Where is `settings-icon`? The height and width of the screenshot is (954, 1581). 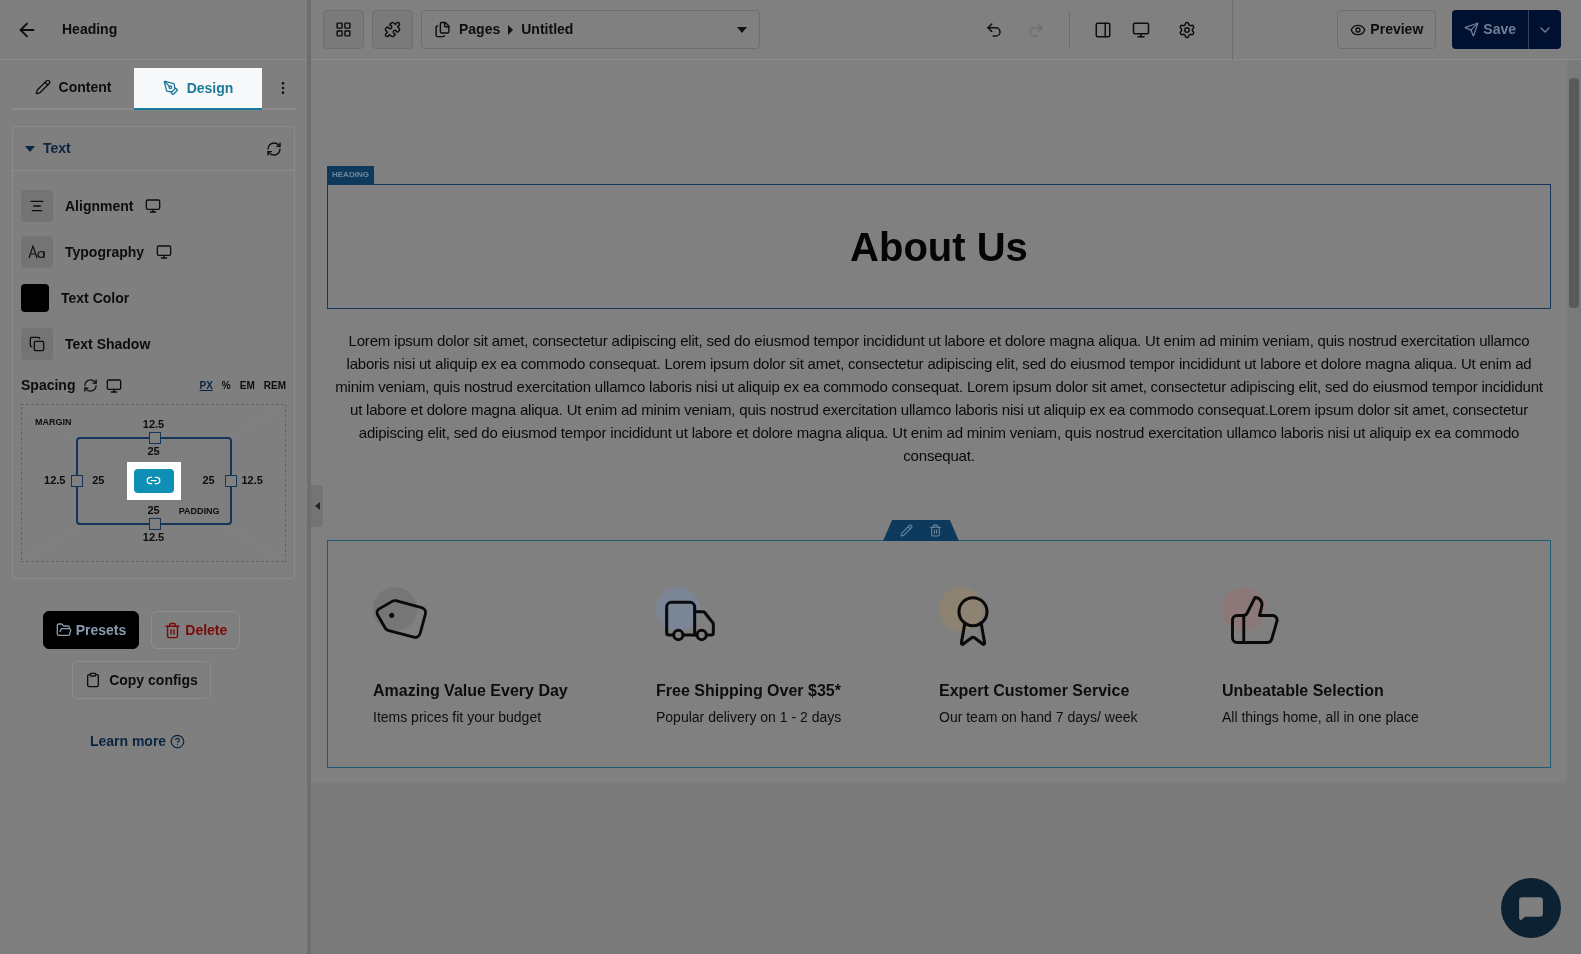 settings-icon is located at coordinates (1187, 29).